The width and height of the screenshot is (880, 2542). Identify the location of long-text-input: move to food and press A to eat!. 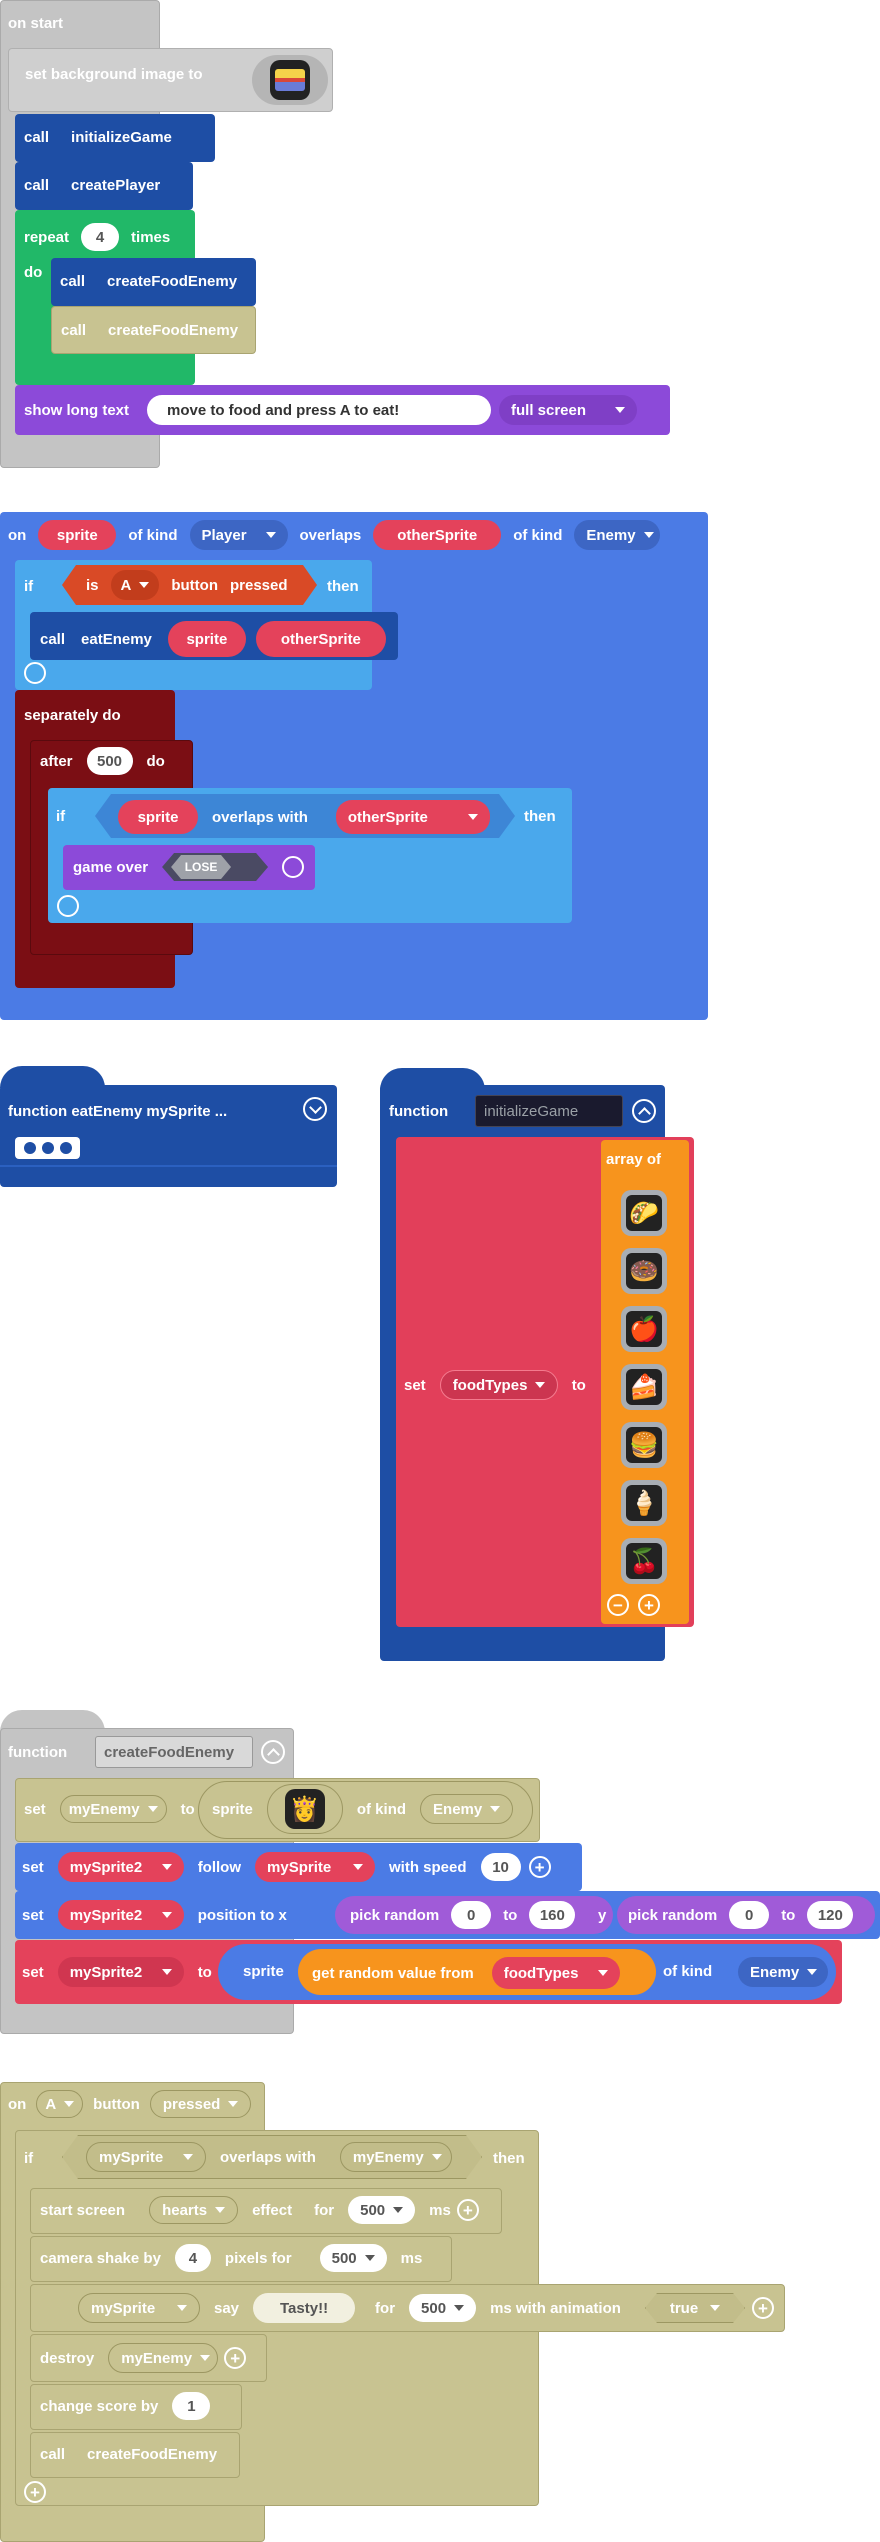
(319, 410).